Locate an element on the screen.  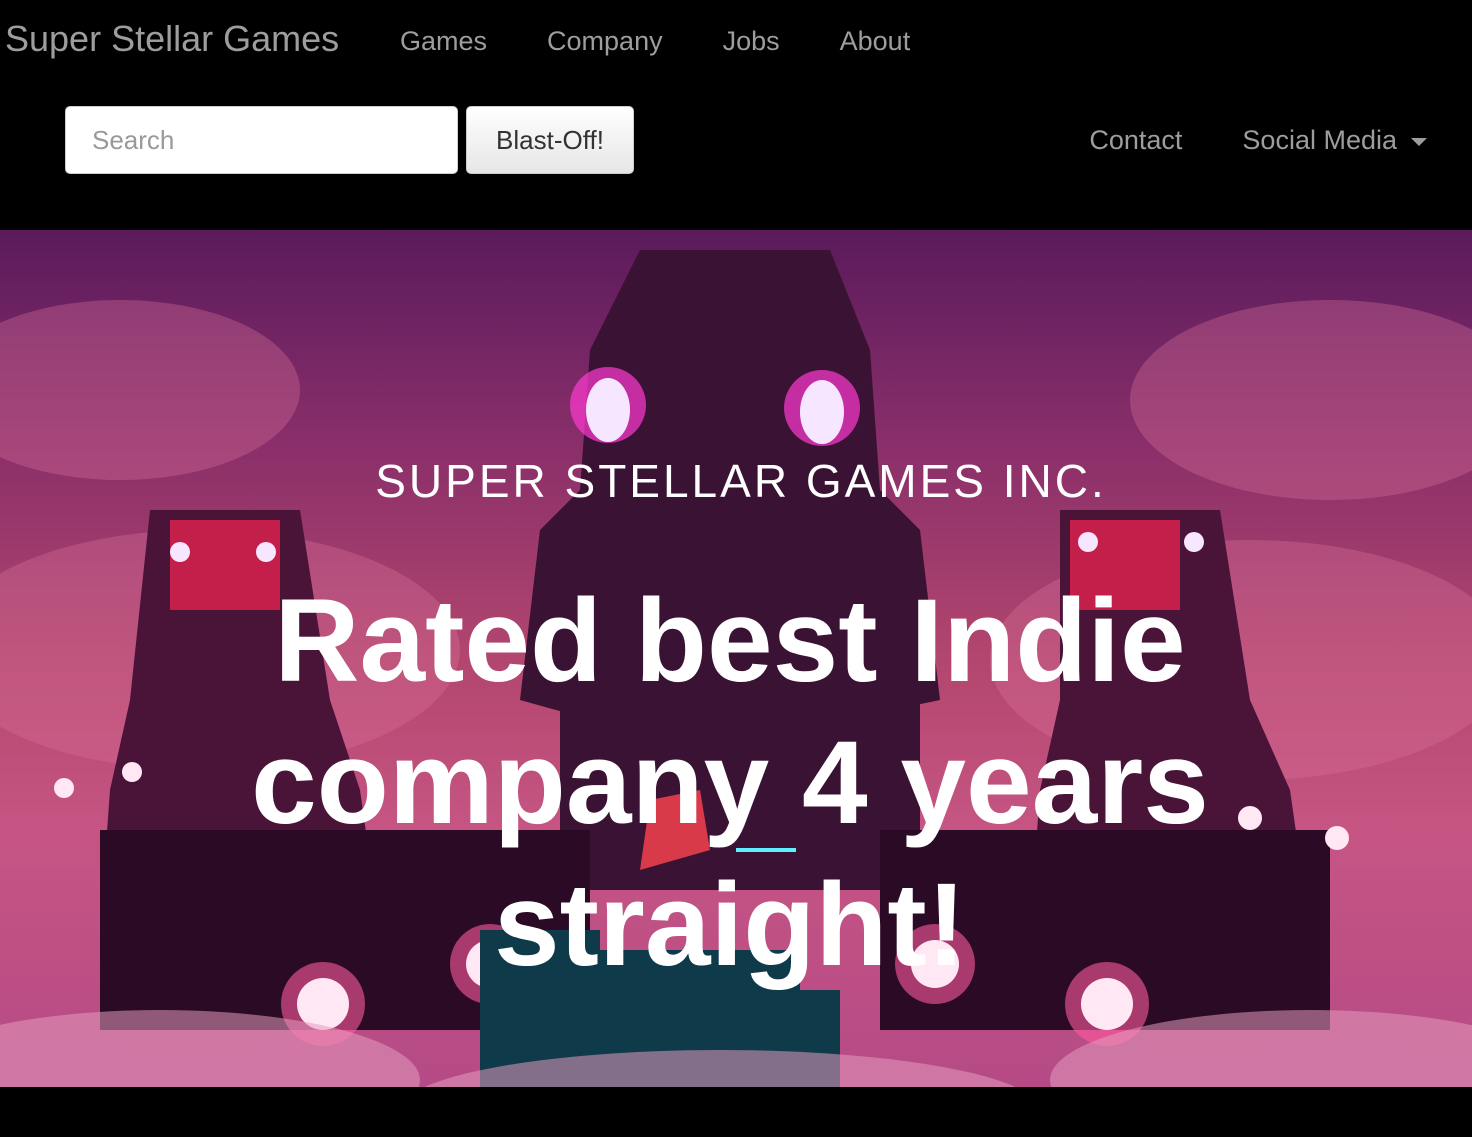
nav-jobs: Jobs is located at coordinates (751, 41).